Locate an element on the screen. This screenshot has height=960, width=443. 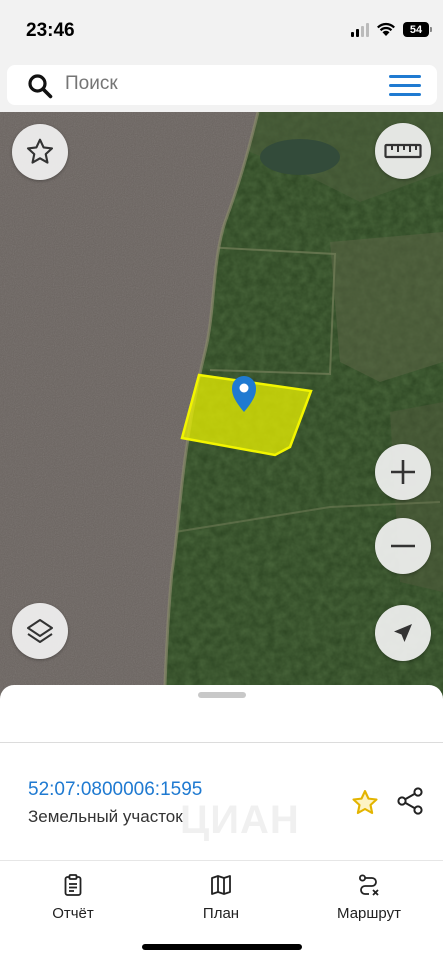
share-icon is located at coordinates (410, 801).